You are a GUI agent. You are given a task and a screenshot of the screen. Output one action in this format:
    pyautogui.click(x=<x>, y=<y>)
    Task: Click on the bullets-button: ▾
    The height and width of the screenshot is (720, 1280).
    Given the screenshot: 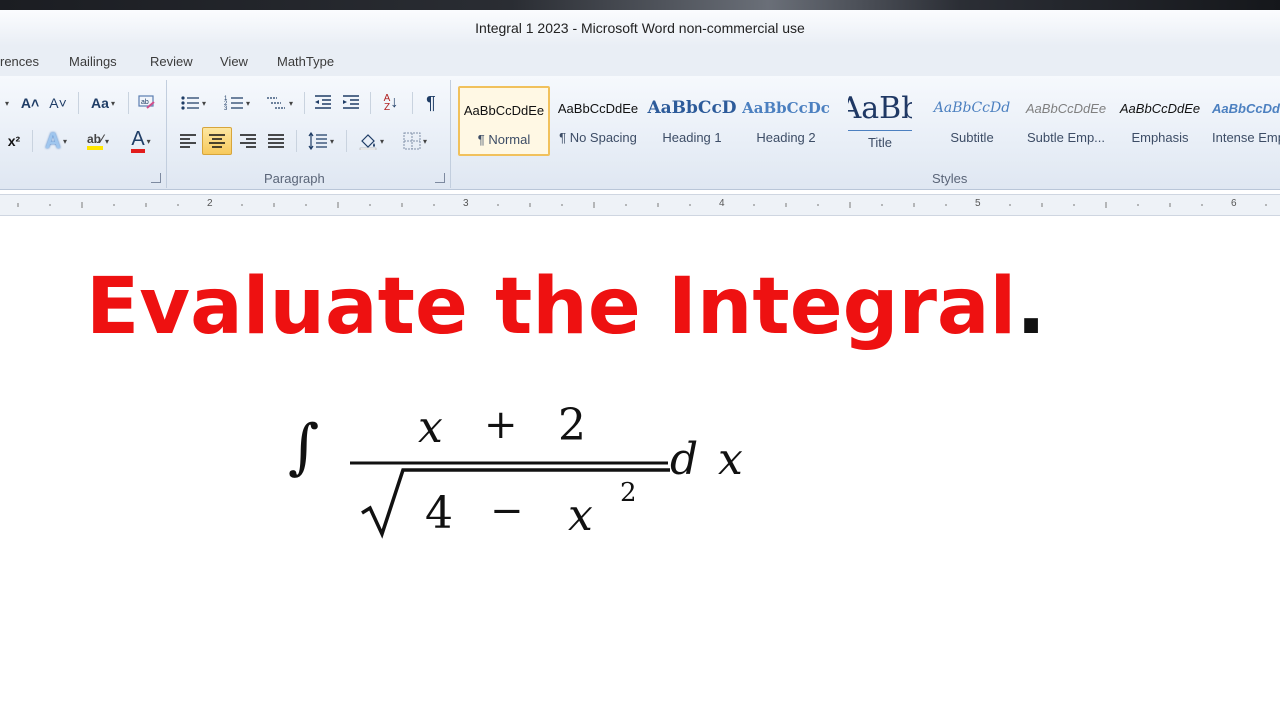 What is the action you would take?
    pyautogui.click(x=193, y=103)
    